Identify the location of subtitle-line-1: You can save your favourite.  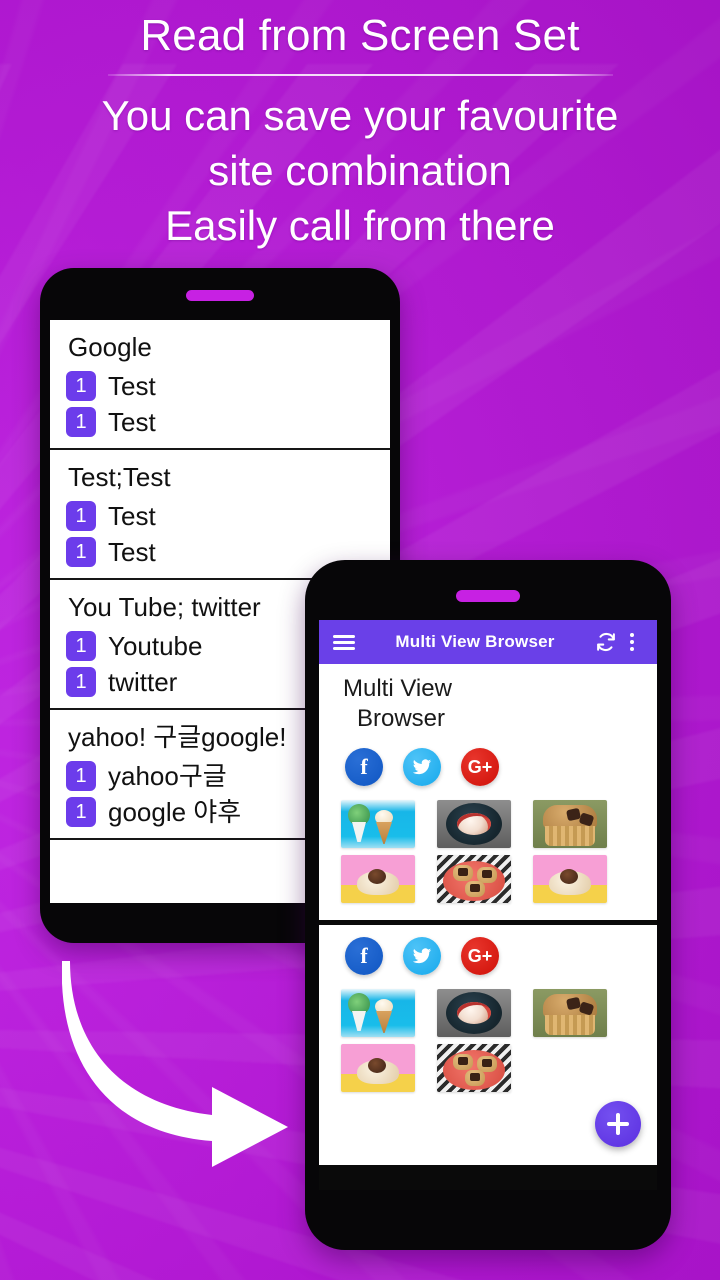
(360, 115).